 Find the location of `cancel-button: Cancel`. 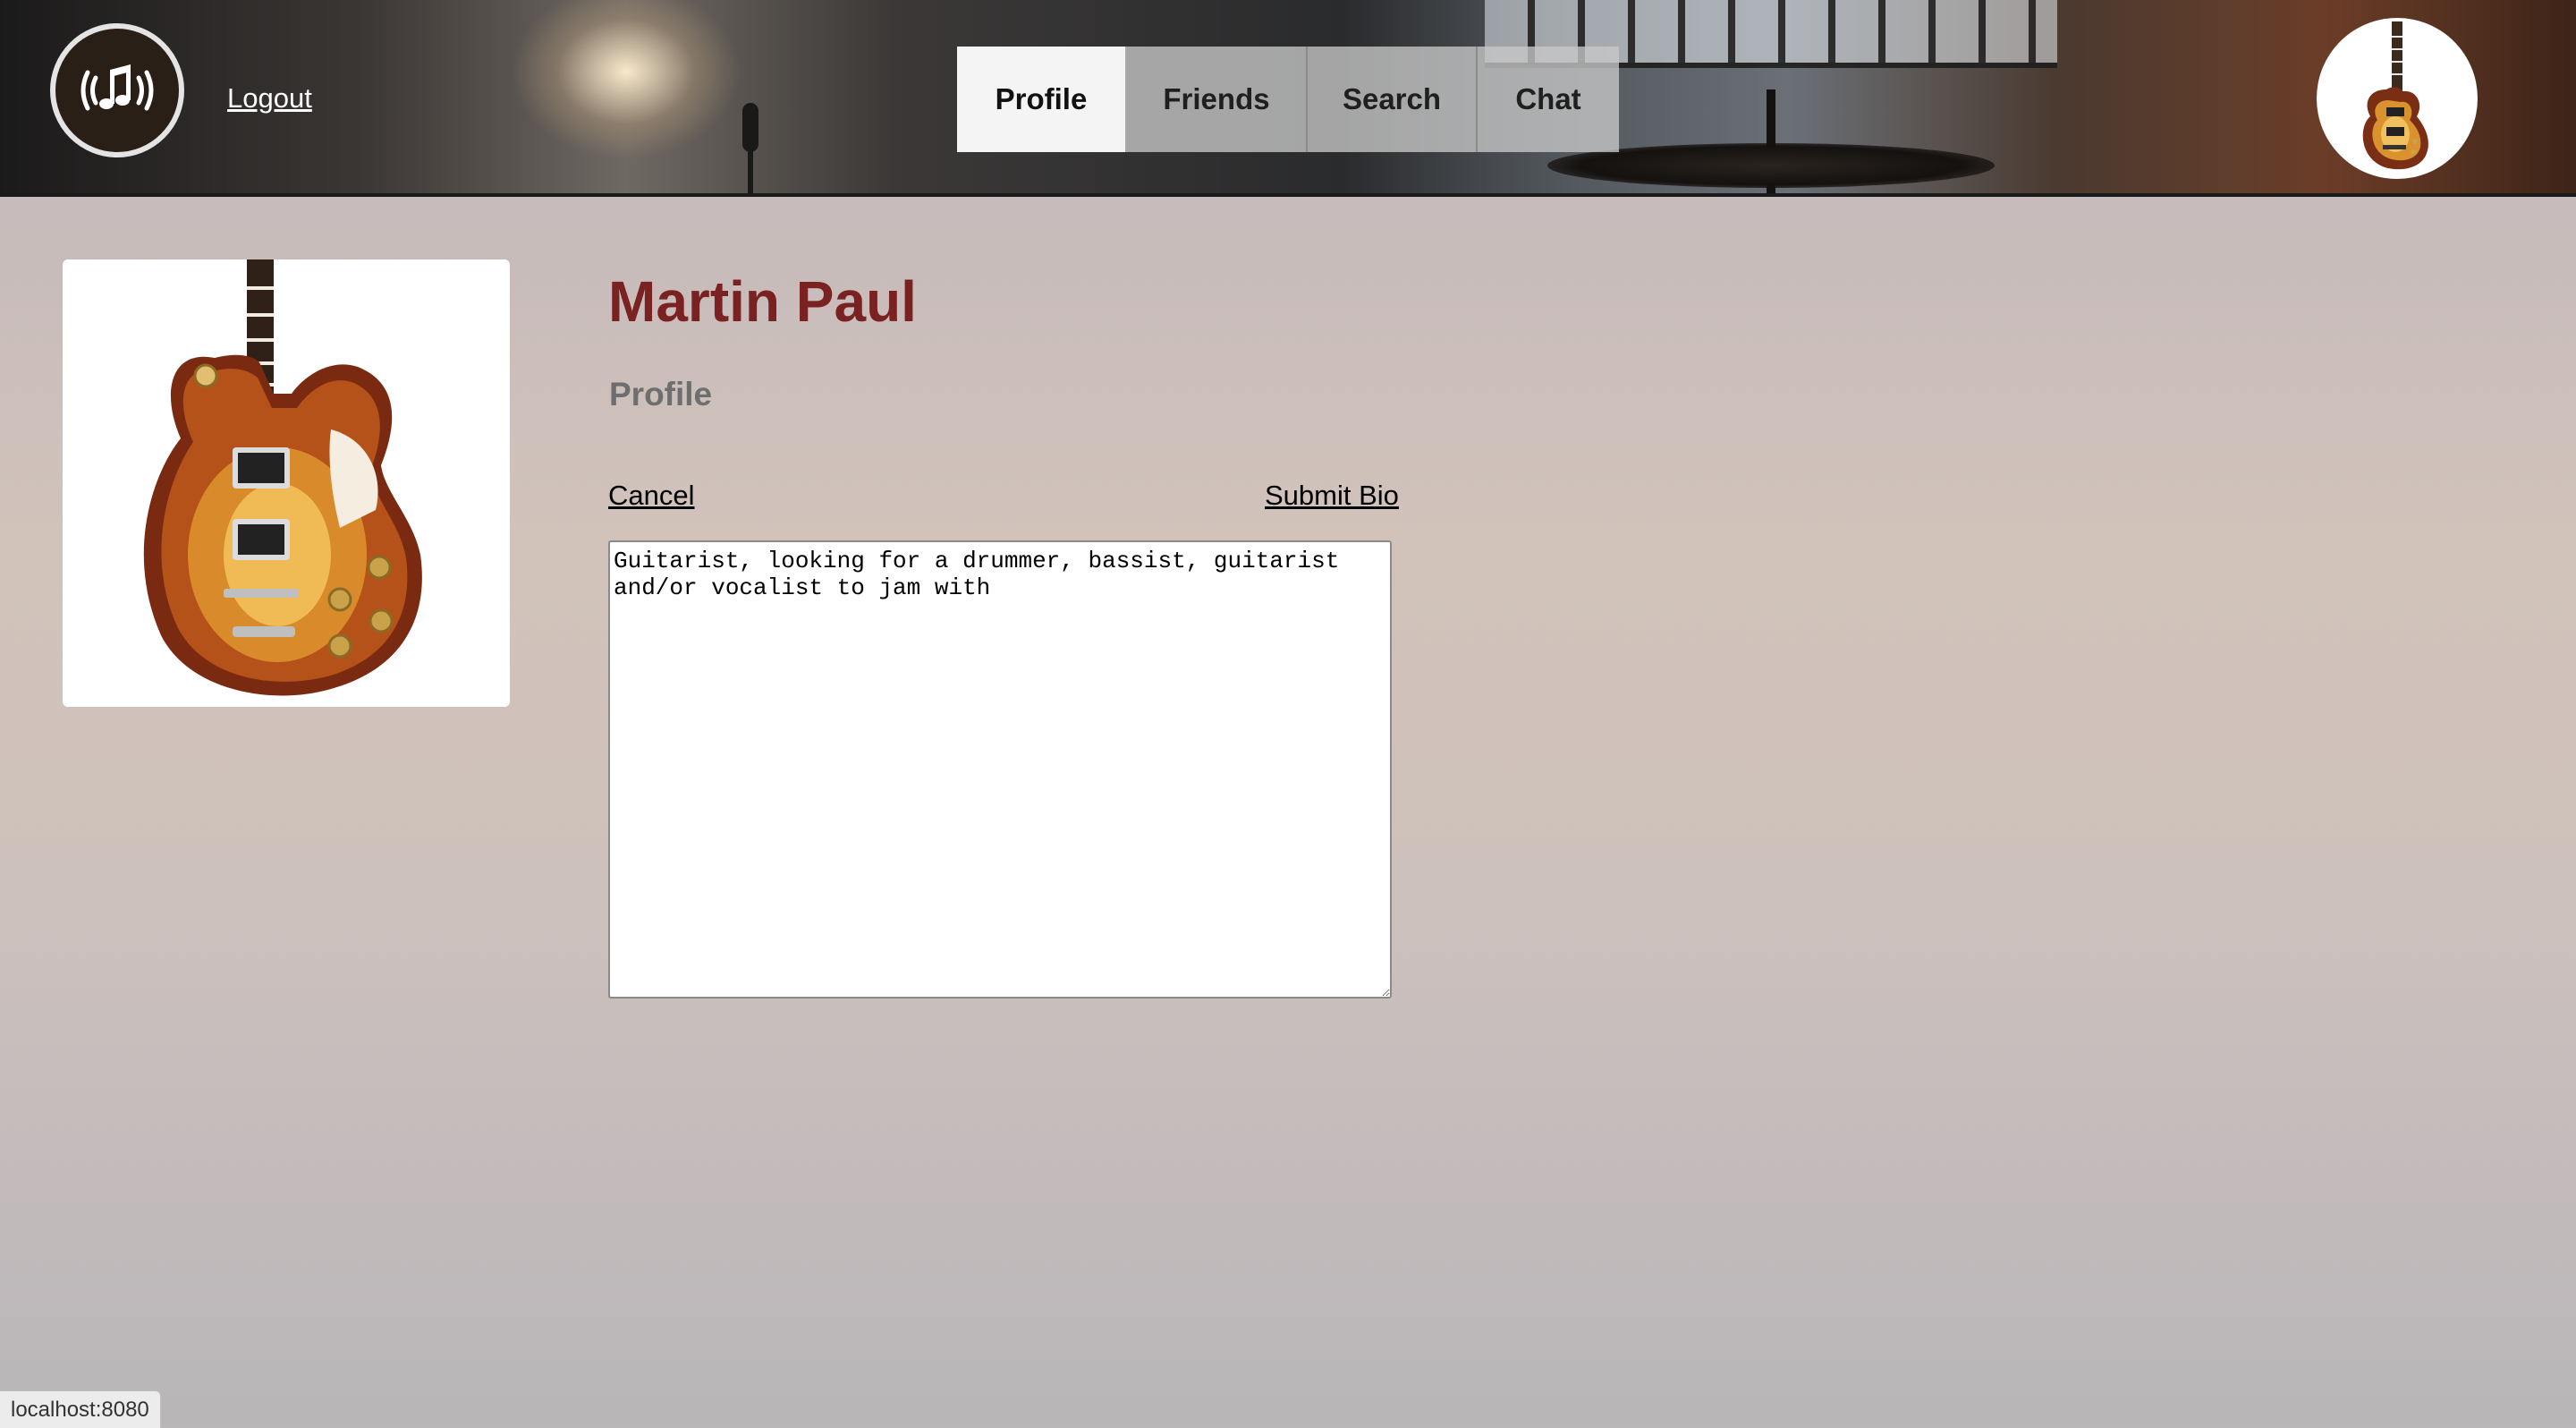

cancel-button: Cancel is located at coordinates (651, 496).